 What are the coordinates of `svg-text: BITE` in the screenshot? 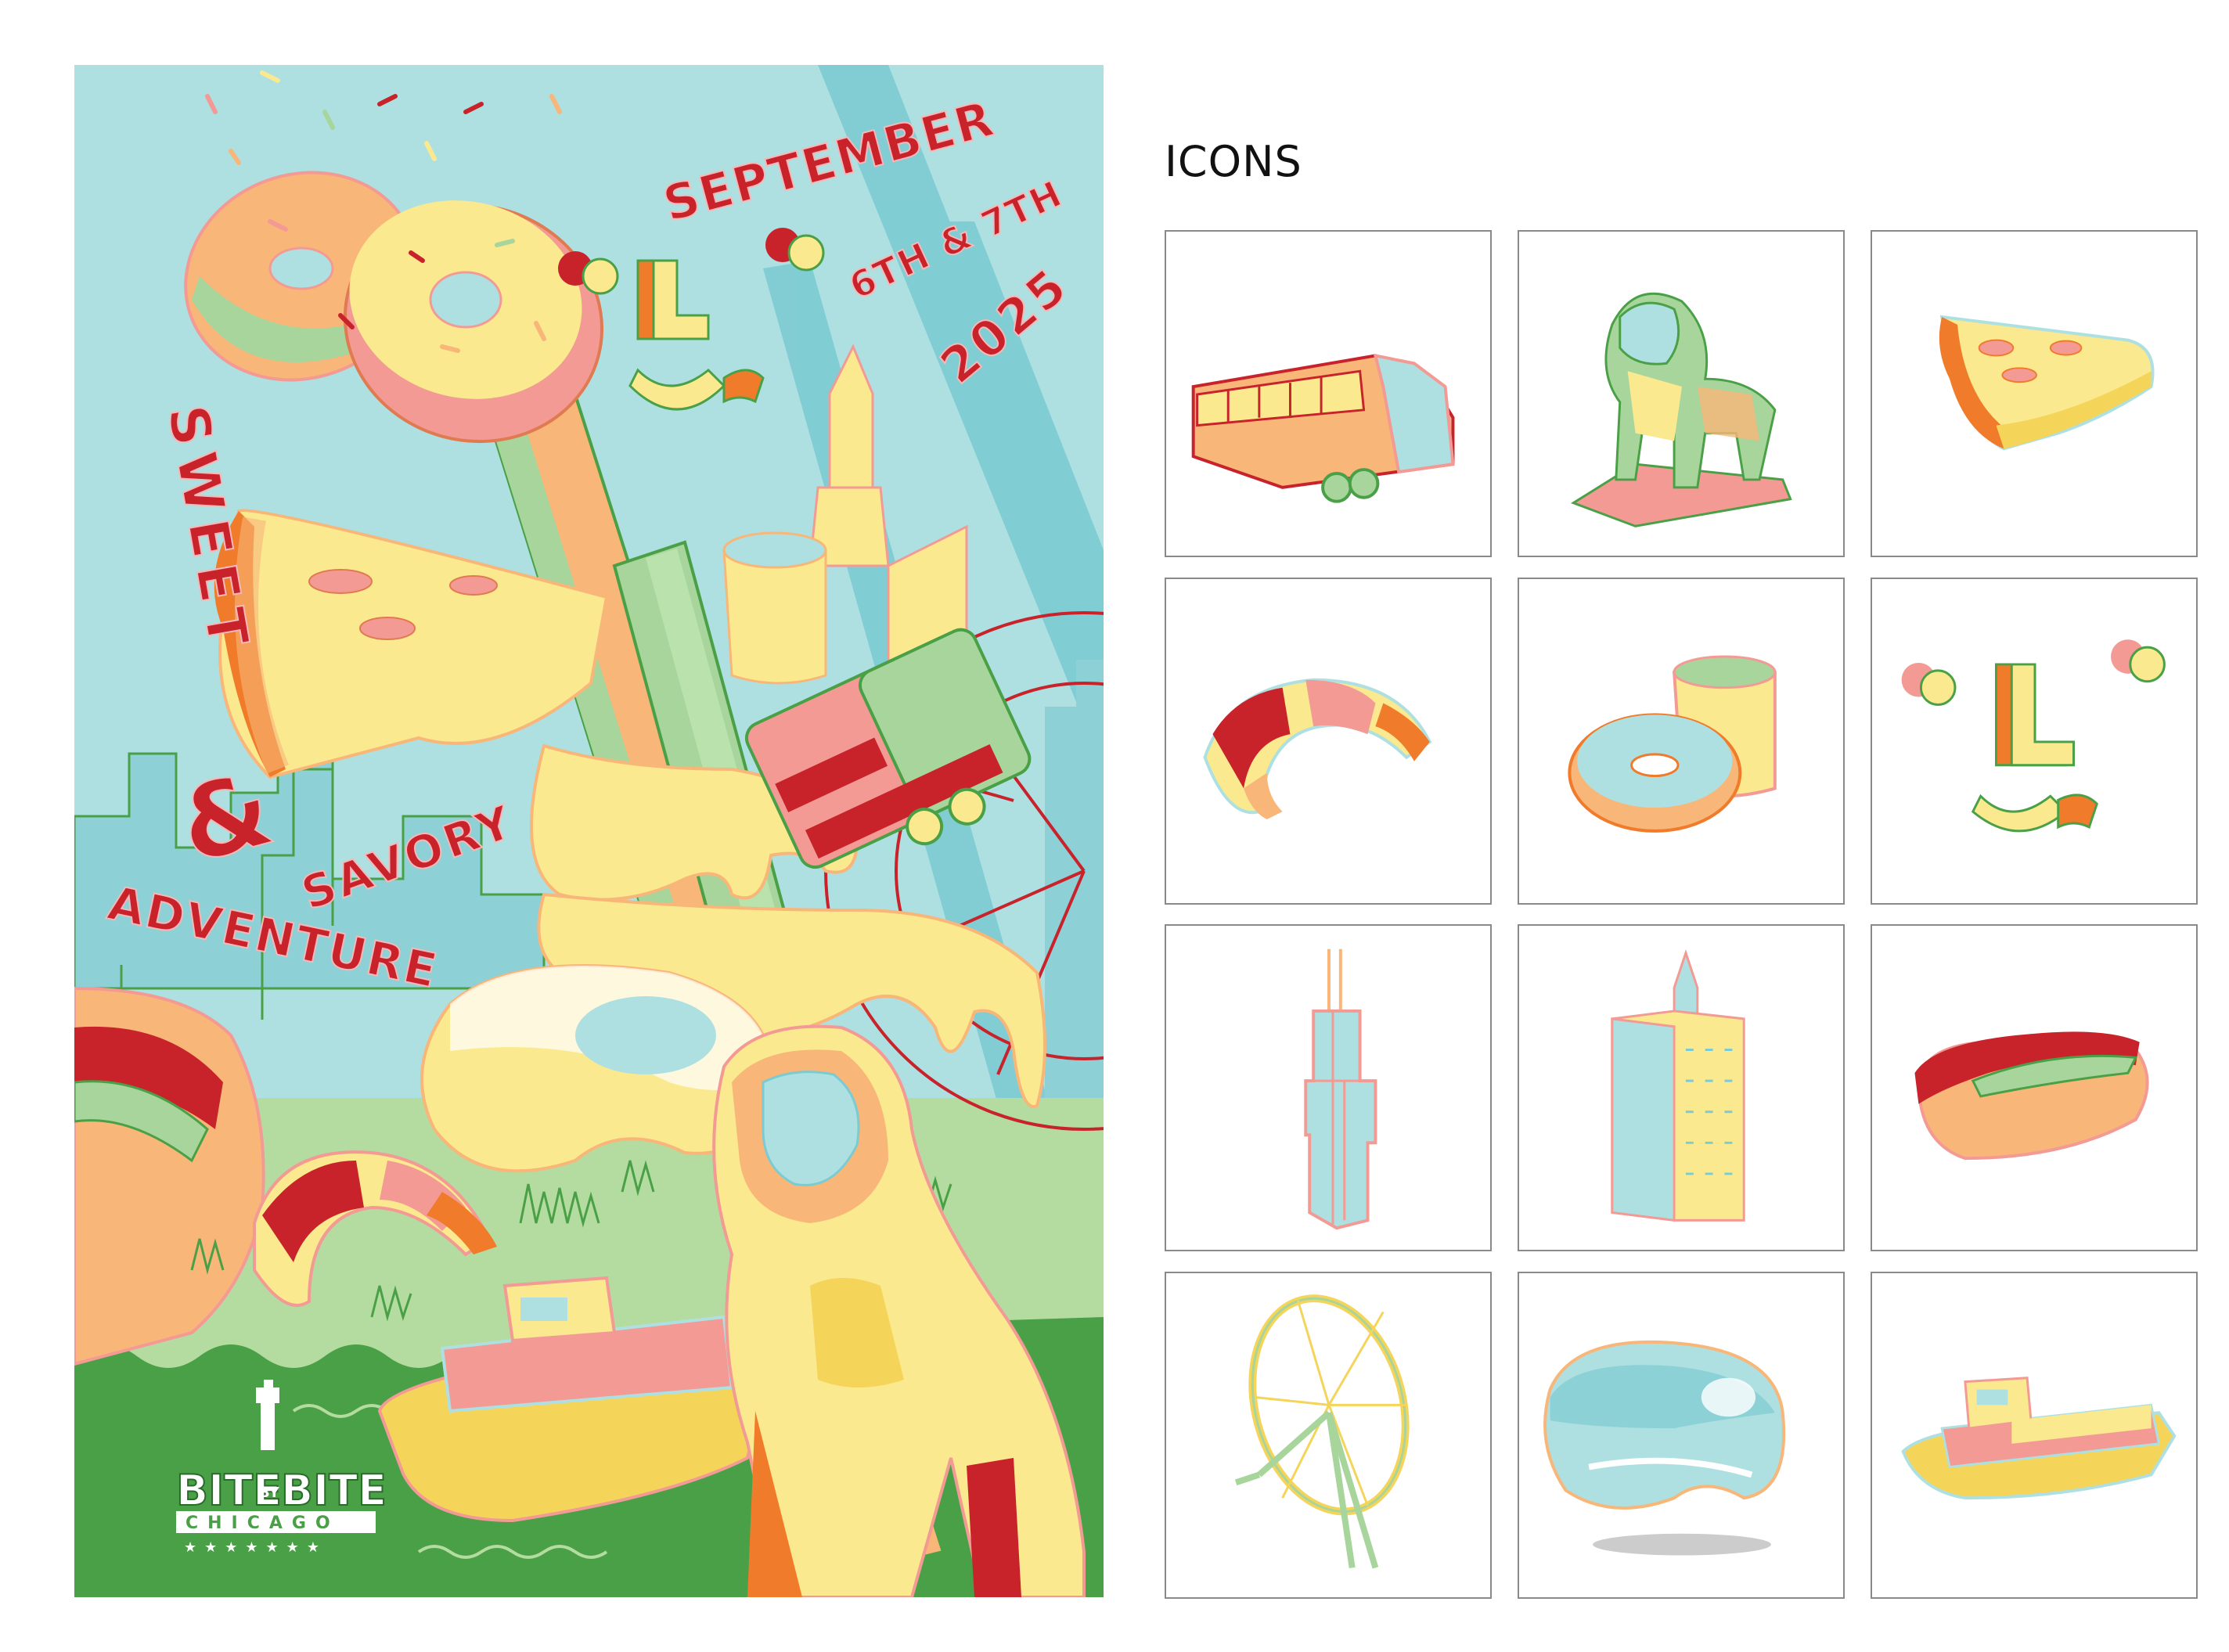 It's located at (334, 1490).